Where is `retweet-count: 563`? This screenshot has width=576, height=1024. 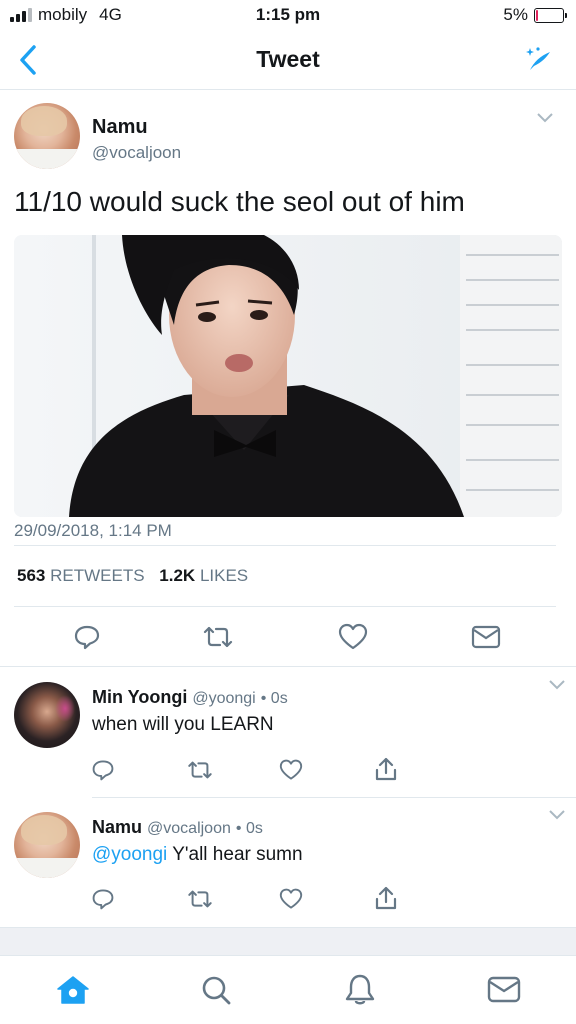 retweet-count: 563 is located at coordinates (31, 575).